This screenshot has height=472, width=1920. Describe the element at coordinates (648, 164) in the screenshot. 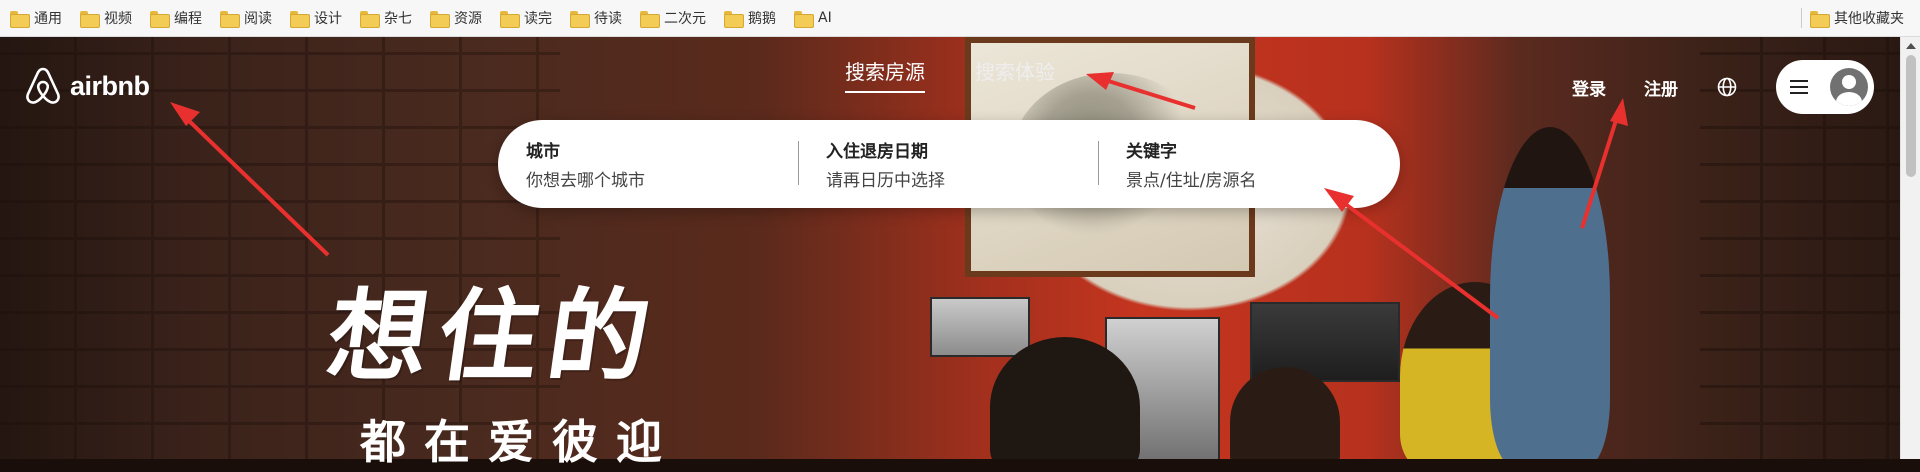

I see `search-city-field: 城市 你想去哪个城市` at that location.